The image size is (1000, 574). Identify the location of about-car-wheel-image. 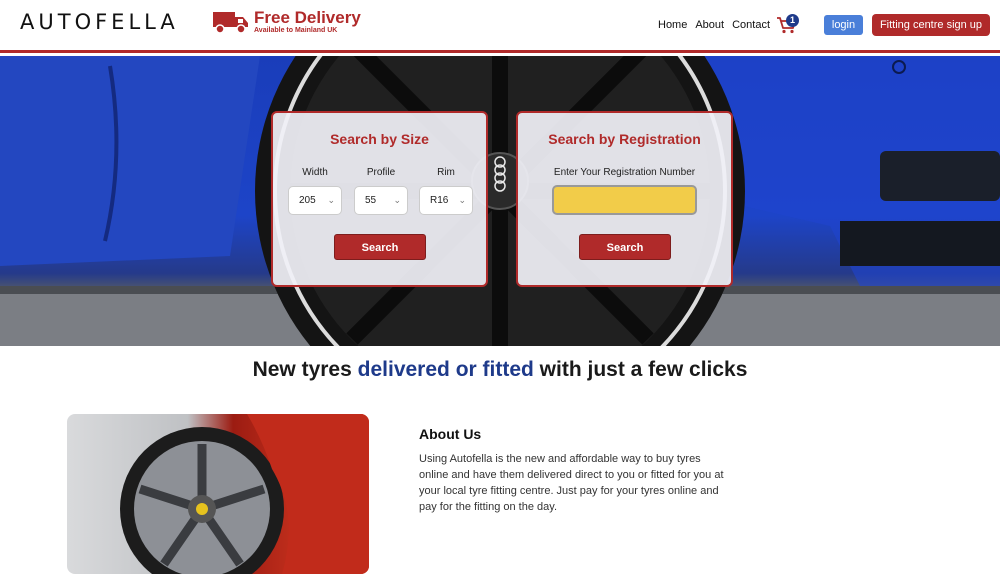
(218, 494).